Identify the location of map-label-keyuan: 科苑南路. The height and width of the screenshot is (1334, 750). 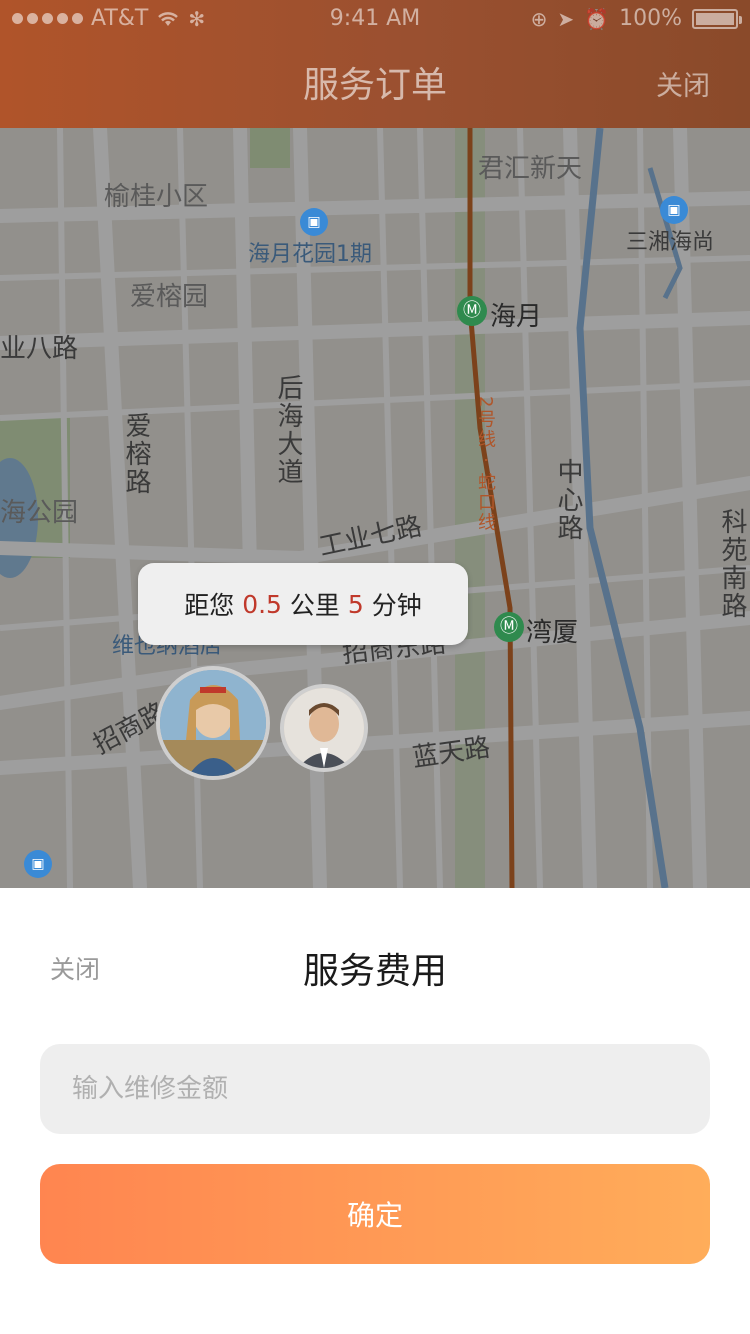
(732, 564).